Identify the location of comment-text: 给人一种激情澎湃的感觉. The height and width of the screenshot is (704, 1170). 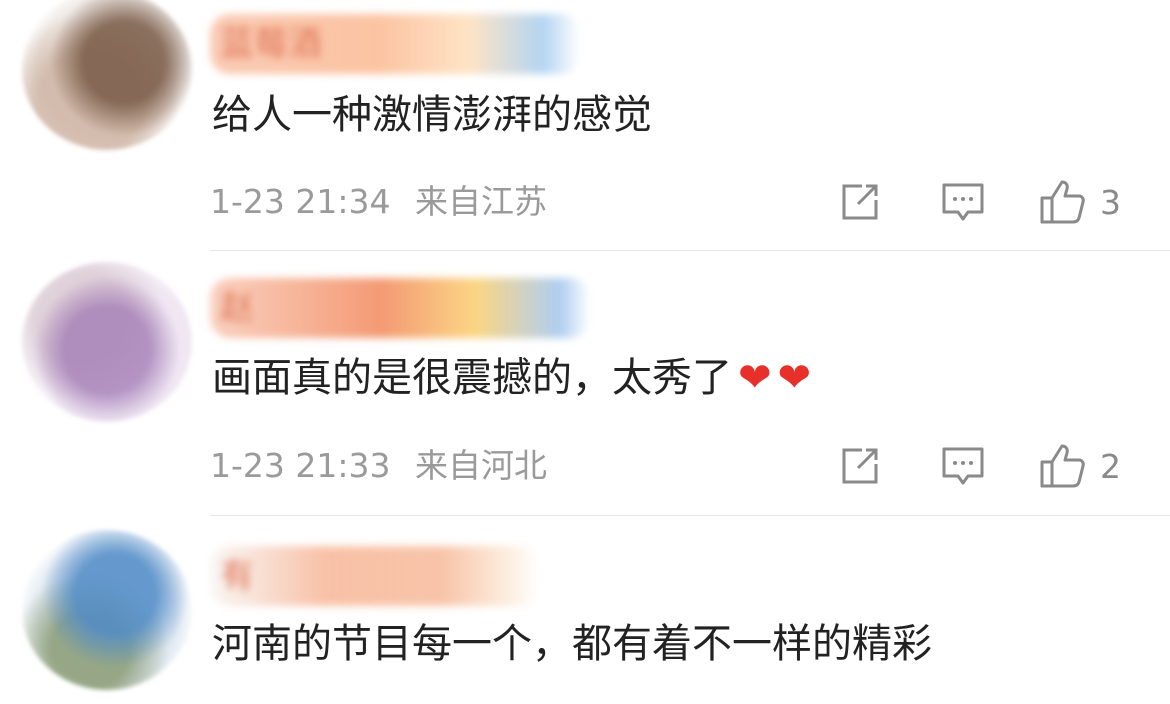
(432, 115).